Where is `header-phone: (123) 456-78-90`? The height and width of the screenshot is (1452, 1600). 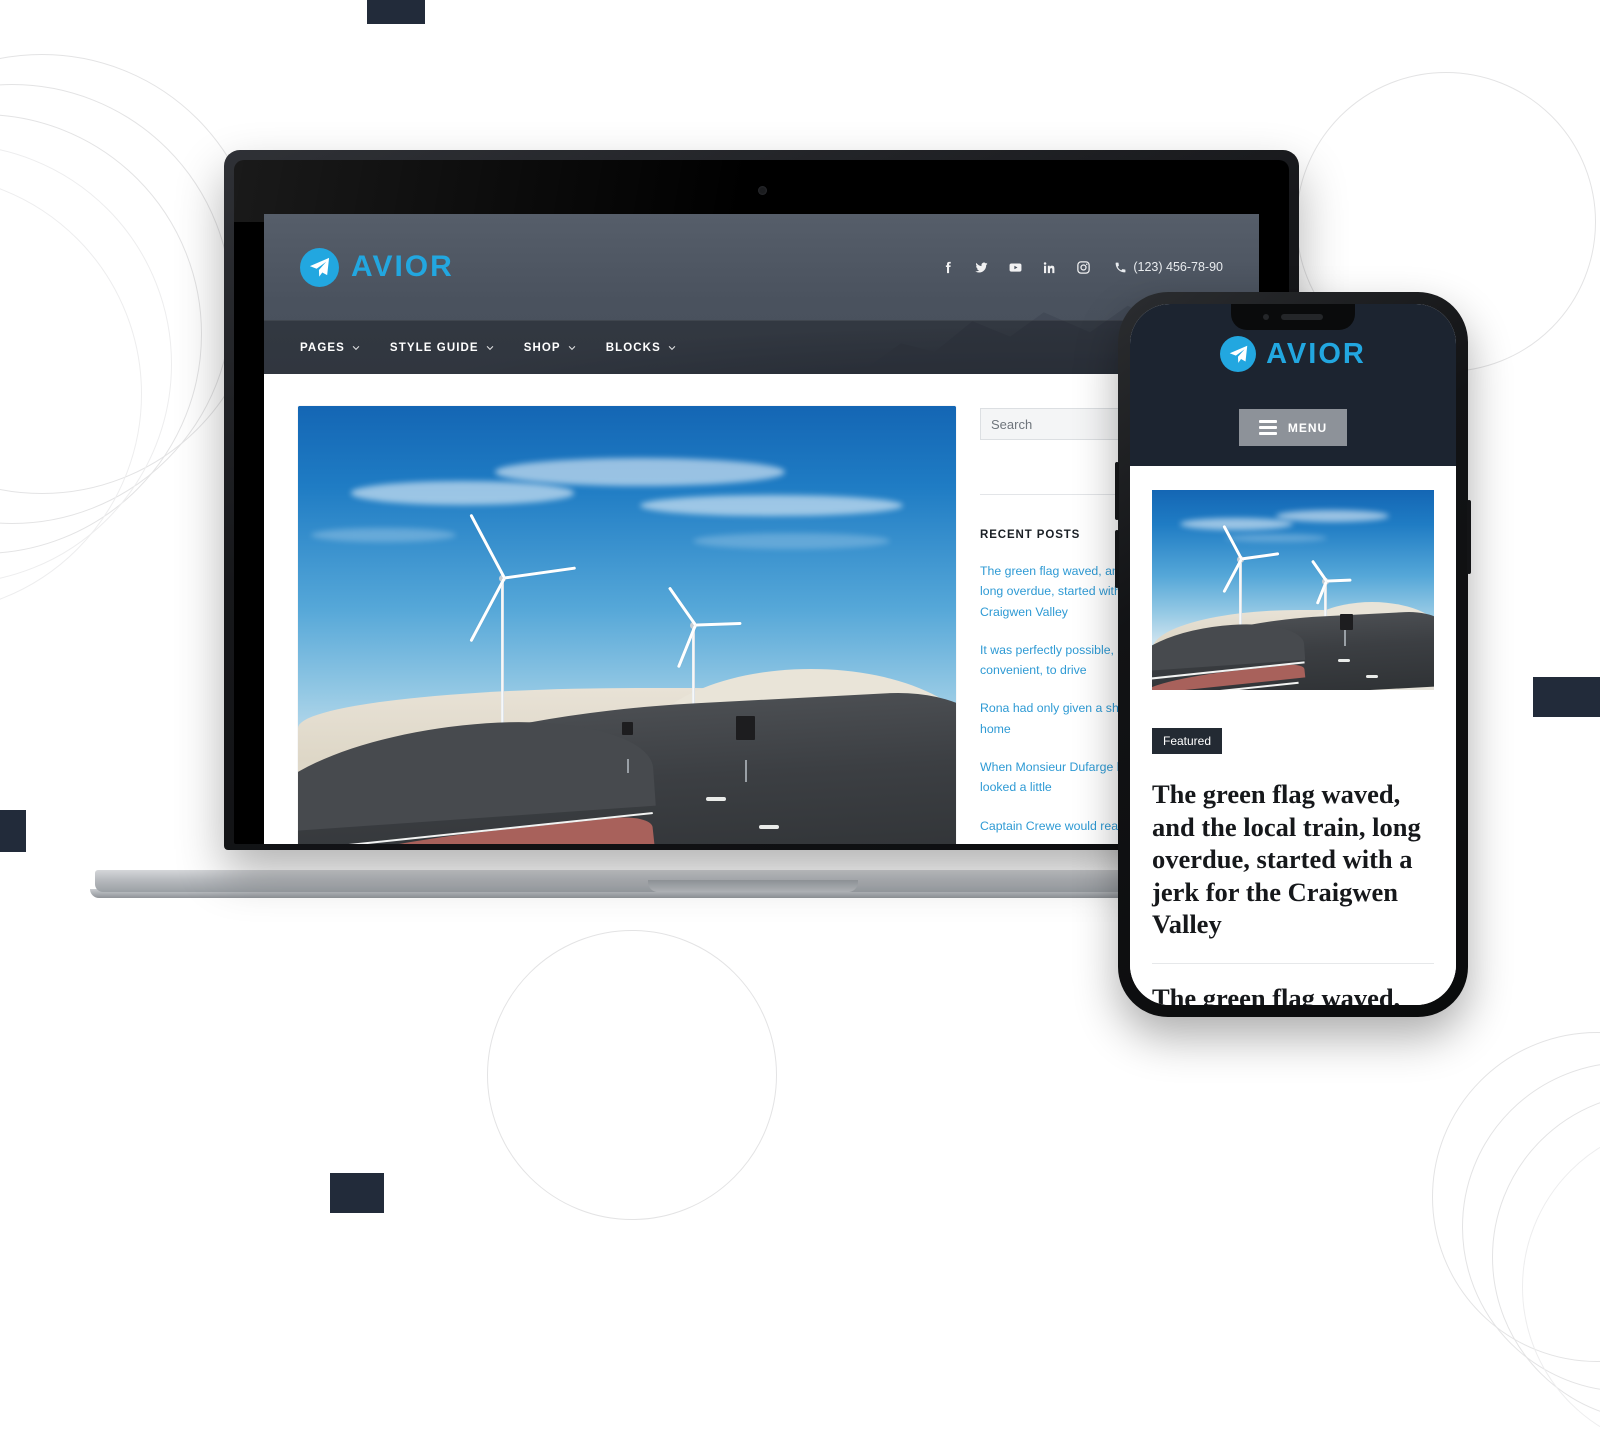 header-phone: (123) 456-78-90 is located at coordinates (1168, 267).